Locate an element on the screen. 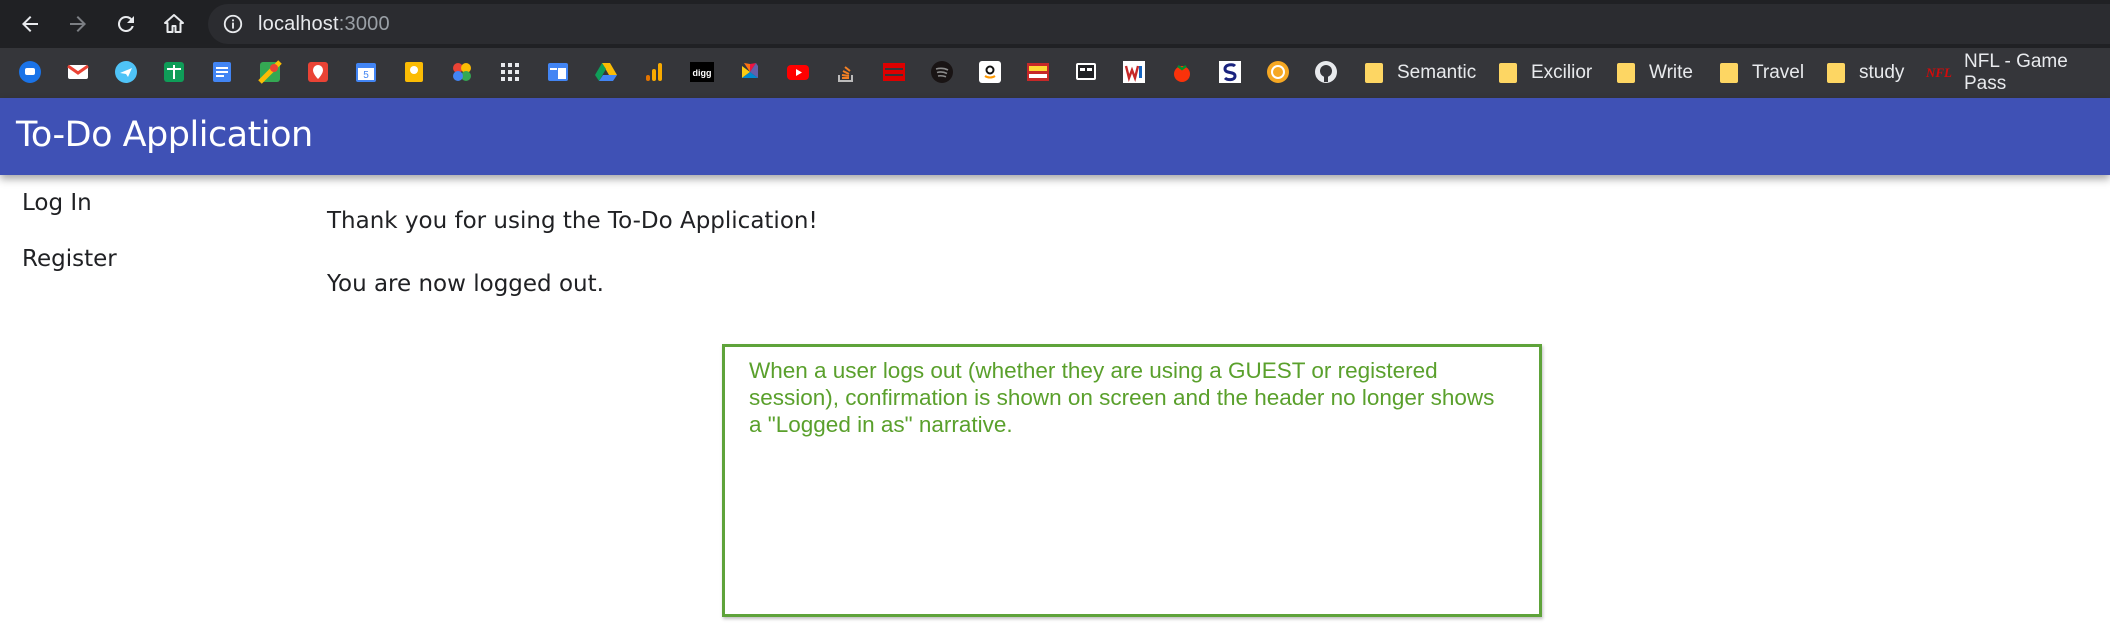 The height and width of the screenshot is (638, 2110). photos-icon is located at coordinates (462, 72).